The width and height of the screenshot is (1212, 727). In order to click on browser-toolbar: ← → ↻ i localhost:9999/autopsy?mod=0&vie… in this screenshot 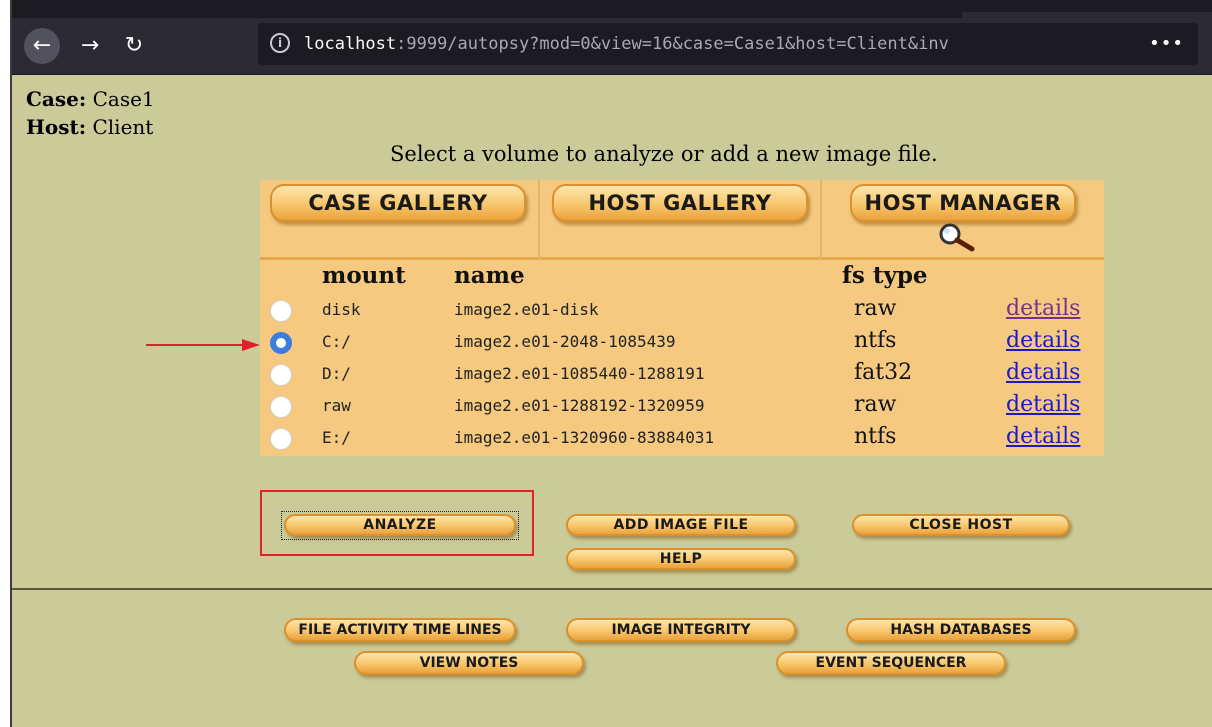, I will do `click(612, 37)`.